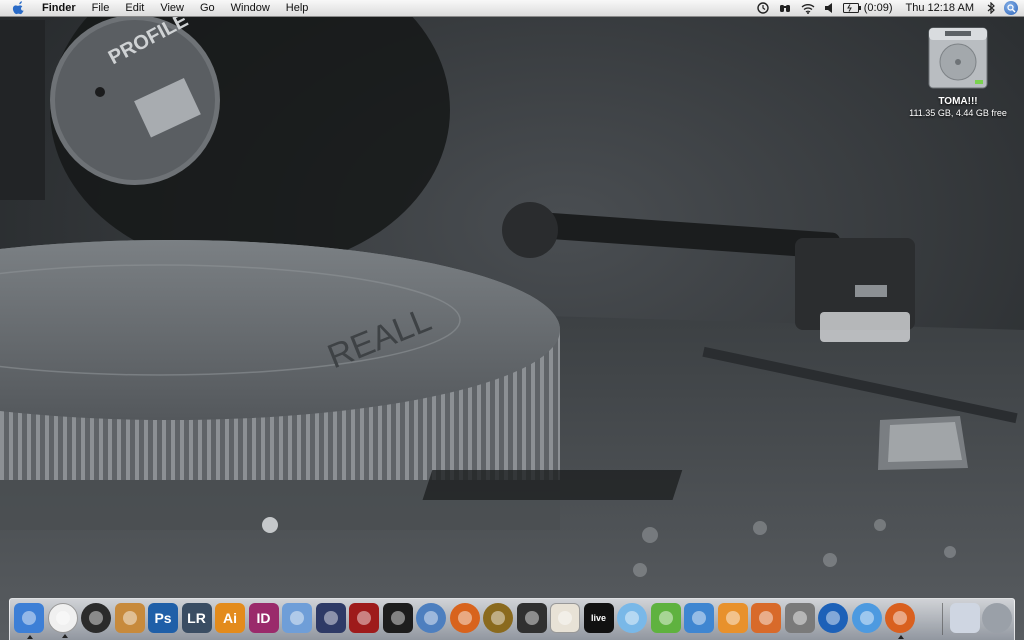 This screenshot has width=1024, height=640. I want to click on logic-icon, so click(498, 618).